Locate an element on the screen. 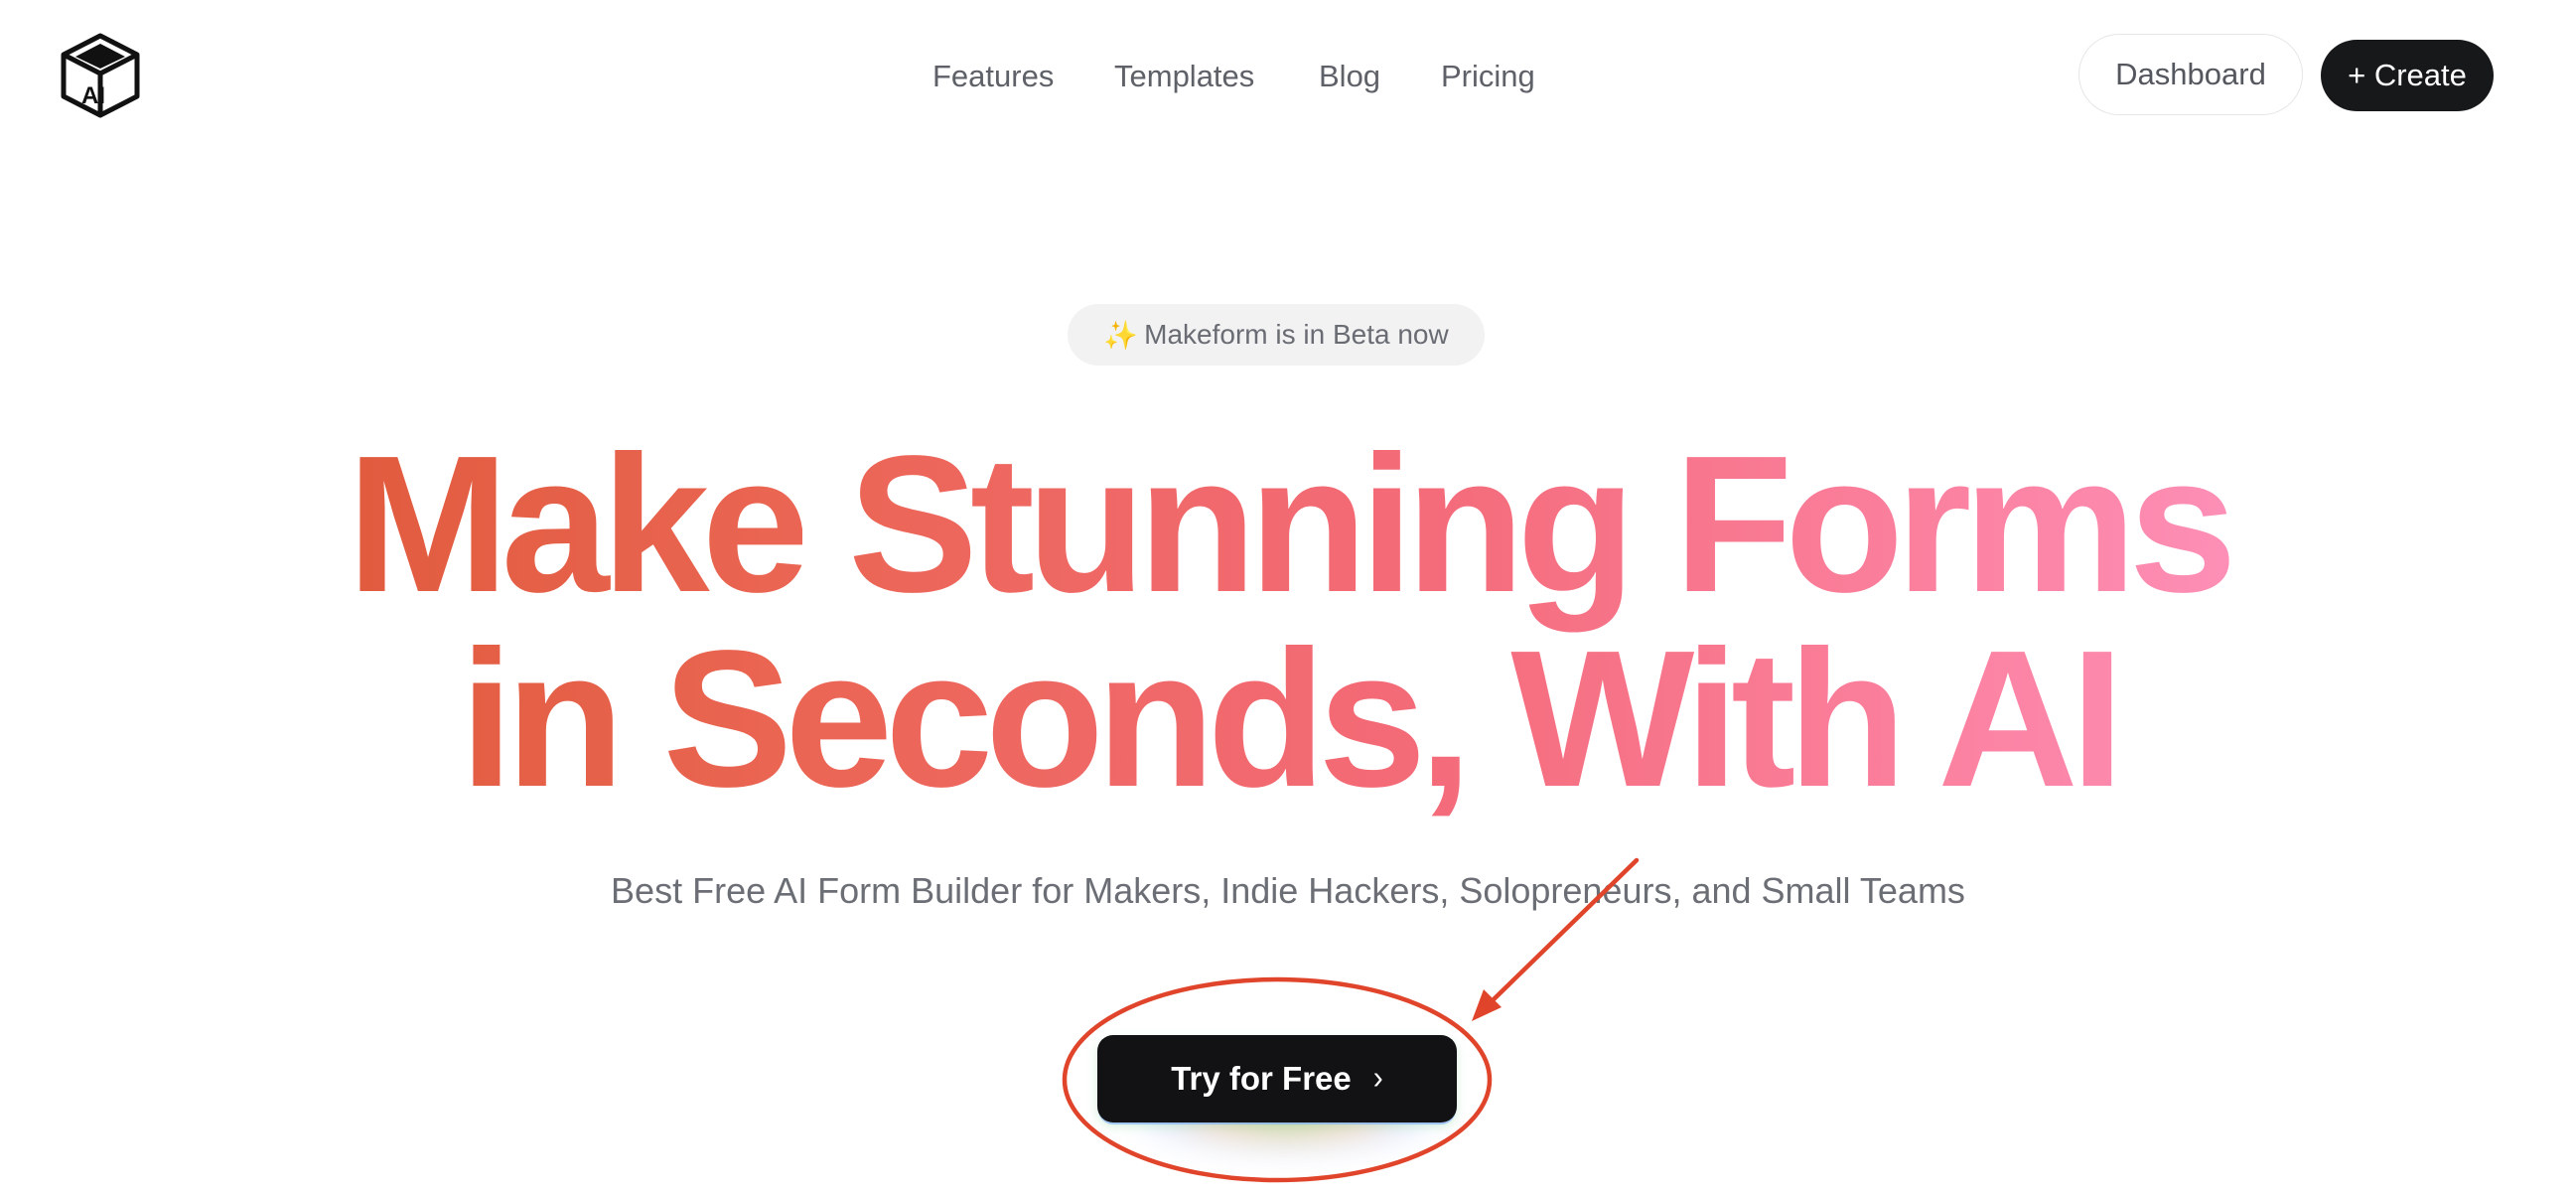 Image resolution: width=2576 pixels, height=1196 pixels. chevron-right-icon: › is located at coordinates (1378, 1078).